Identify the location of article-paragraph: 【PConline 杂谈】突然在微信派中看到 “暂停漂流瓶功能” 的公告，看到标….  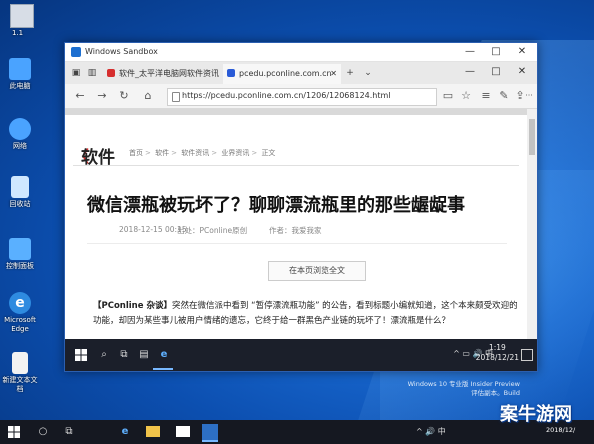
(308, 314).